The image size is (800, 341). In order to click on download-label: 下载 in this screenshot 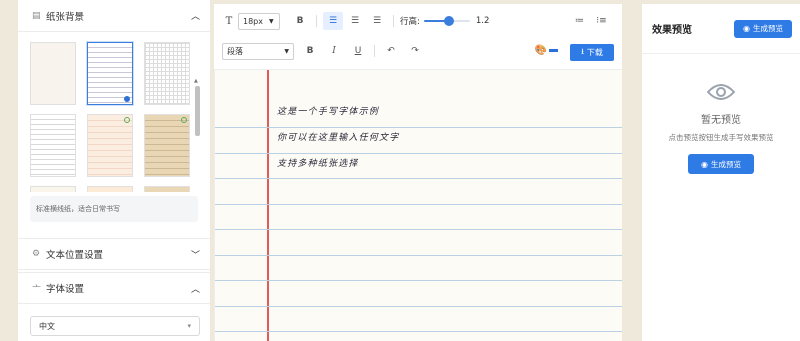, I will do `click(594, 52)`.